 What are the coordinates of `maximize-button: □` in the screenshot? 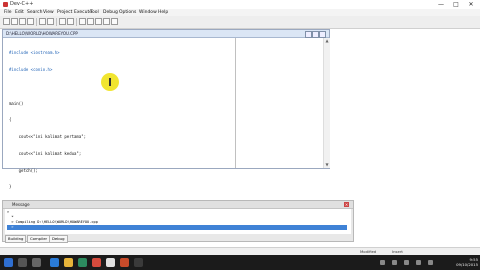 It's located at (456, 4).